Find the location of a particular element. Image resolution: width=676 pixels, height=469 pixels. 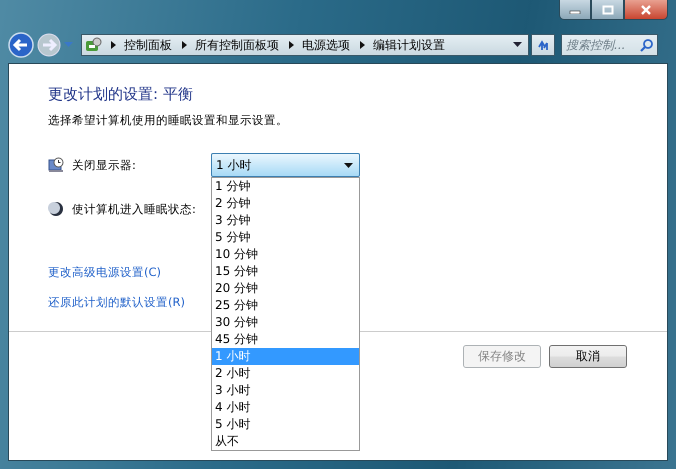

dropdown: 1 小时 is located at coordinates (285, 165).